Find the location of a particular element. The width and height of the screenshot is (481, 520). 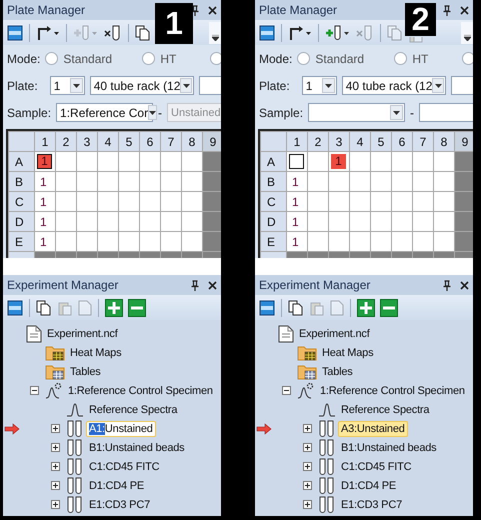

step-number-badge: 1 is located at coordinates (174, 23).